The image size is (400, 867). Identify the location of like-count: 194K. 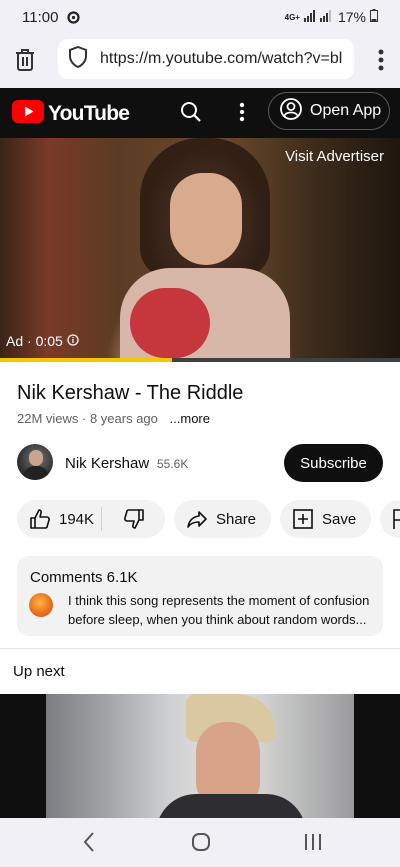
(77, 519).